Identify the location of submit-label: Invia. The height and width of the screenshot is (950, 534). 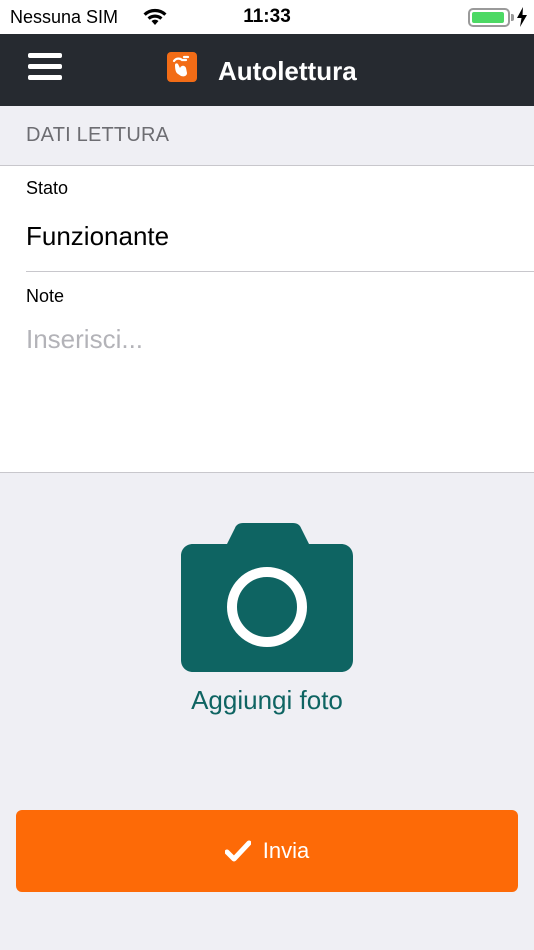
(286, 850).